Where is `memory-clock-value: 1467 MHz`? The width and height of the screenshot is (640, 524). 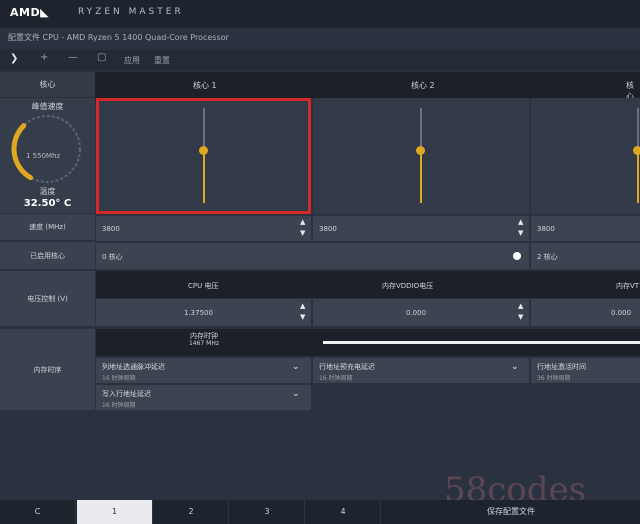 memory-clock-value: 1467 MHz is located at coordinates (203, 343).